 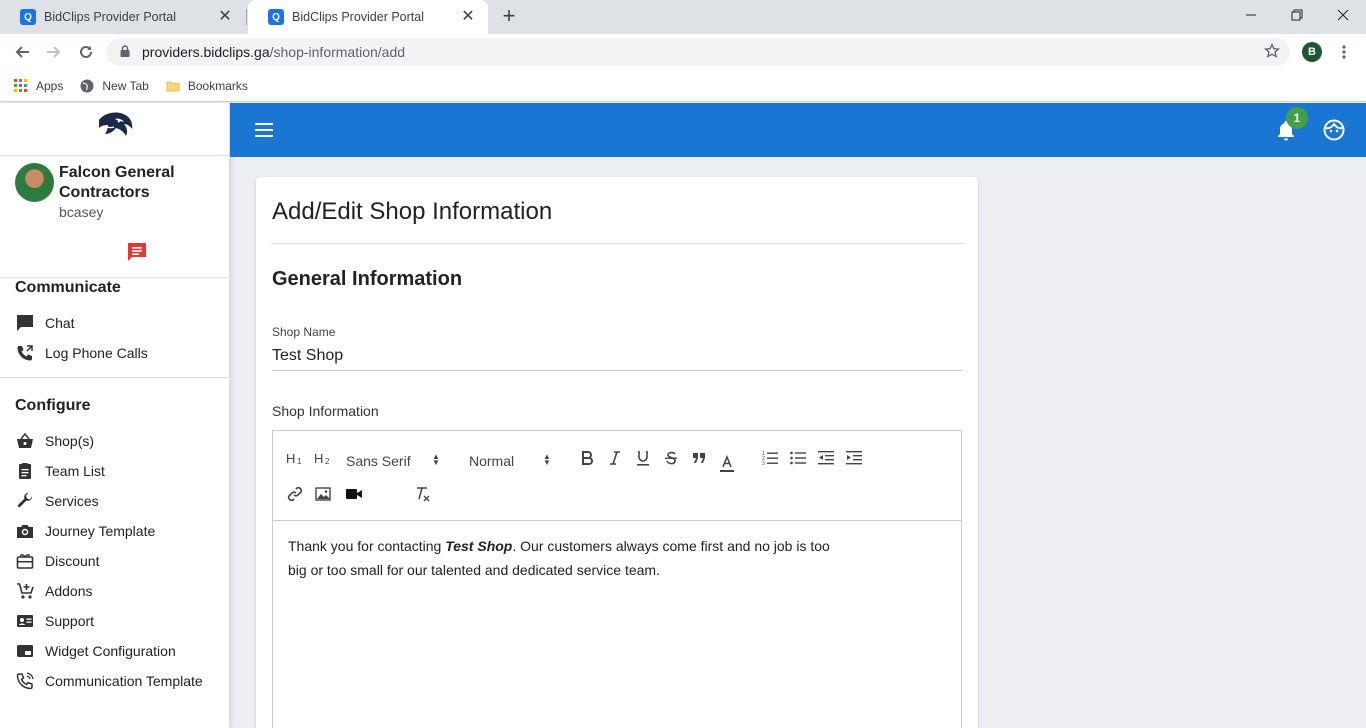 What do you see at coordinates (114, 217) in the screenshot?
I see `user-profile-block: Falcon General Contractors bcasey` at bounding box center [114, 217].